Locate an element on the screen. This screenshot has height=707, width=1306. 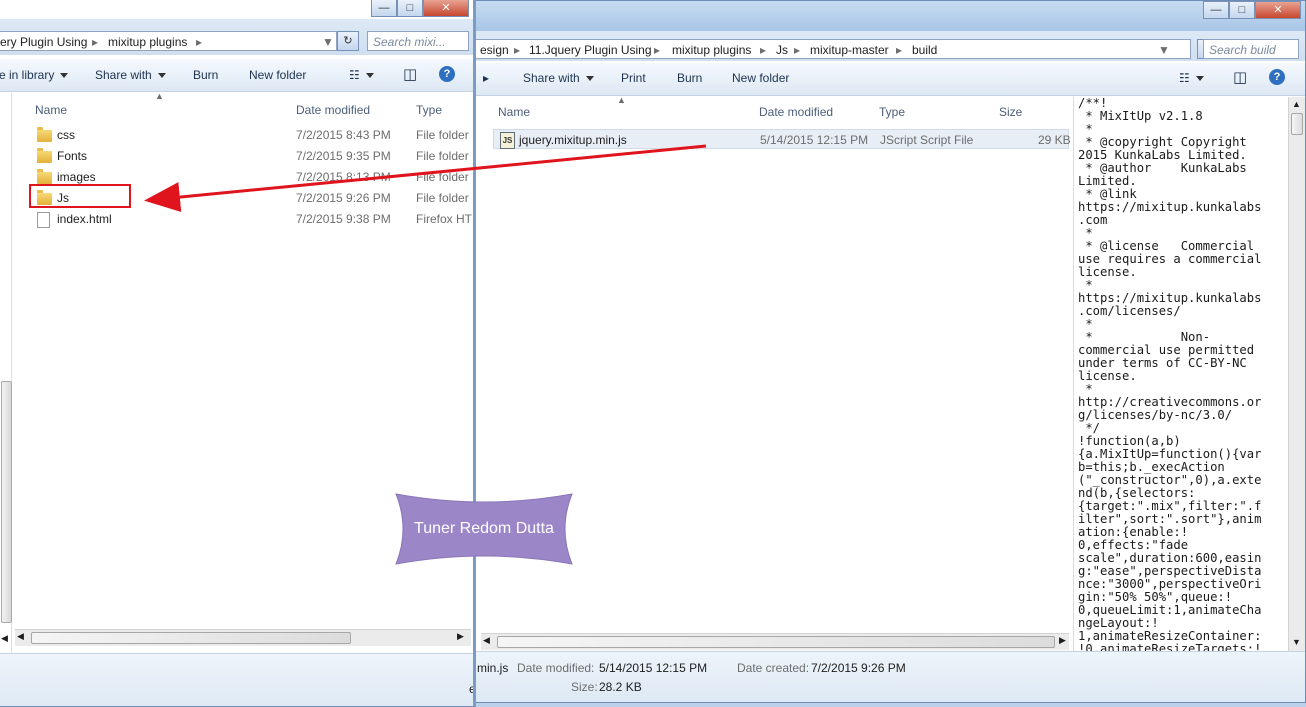
details-date-modified: 5/14/2015 12:15 PM is located at coordinates (653, 668).